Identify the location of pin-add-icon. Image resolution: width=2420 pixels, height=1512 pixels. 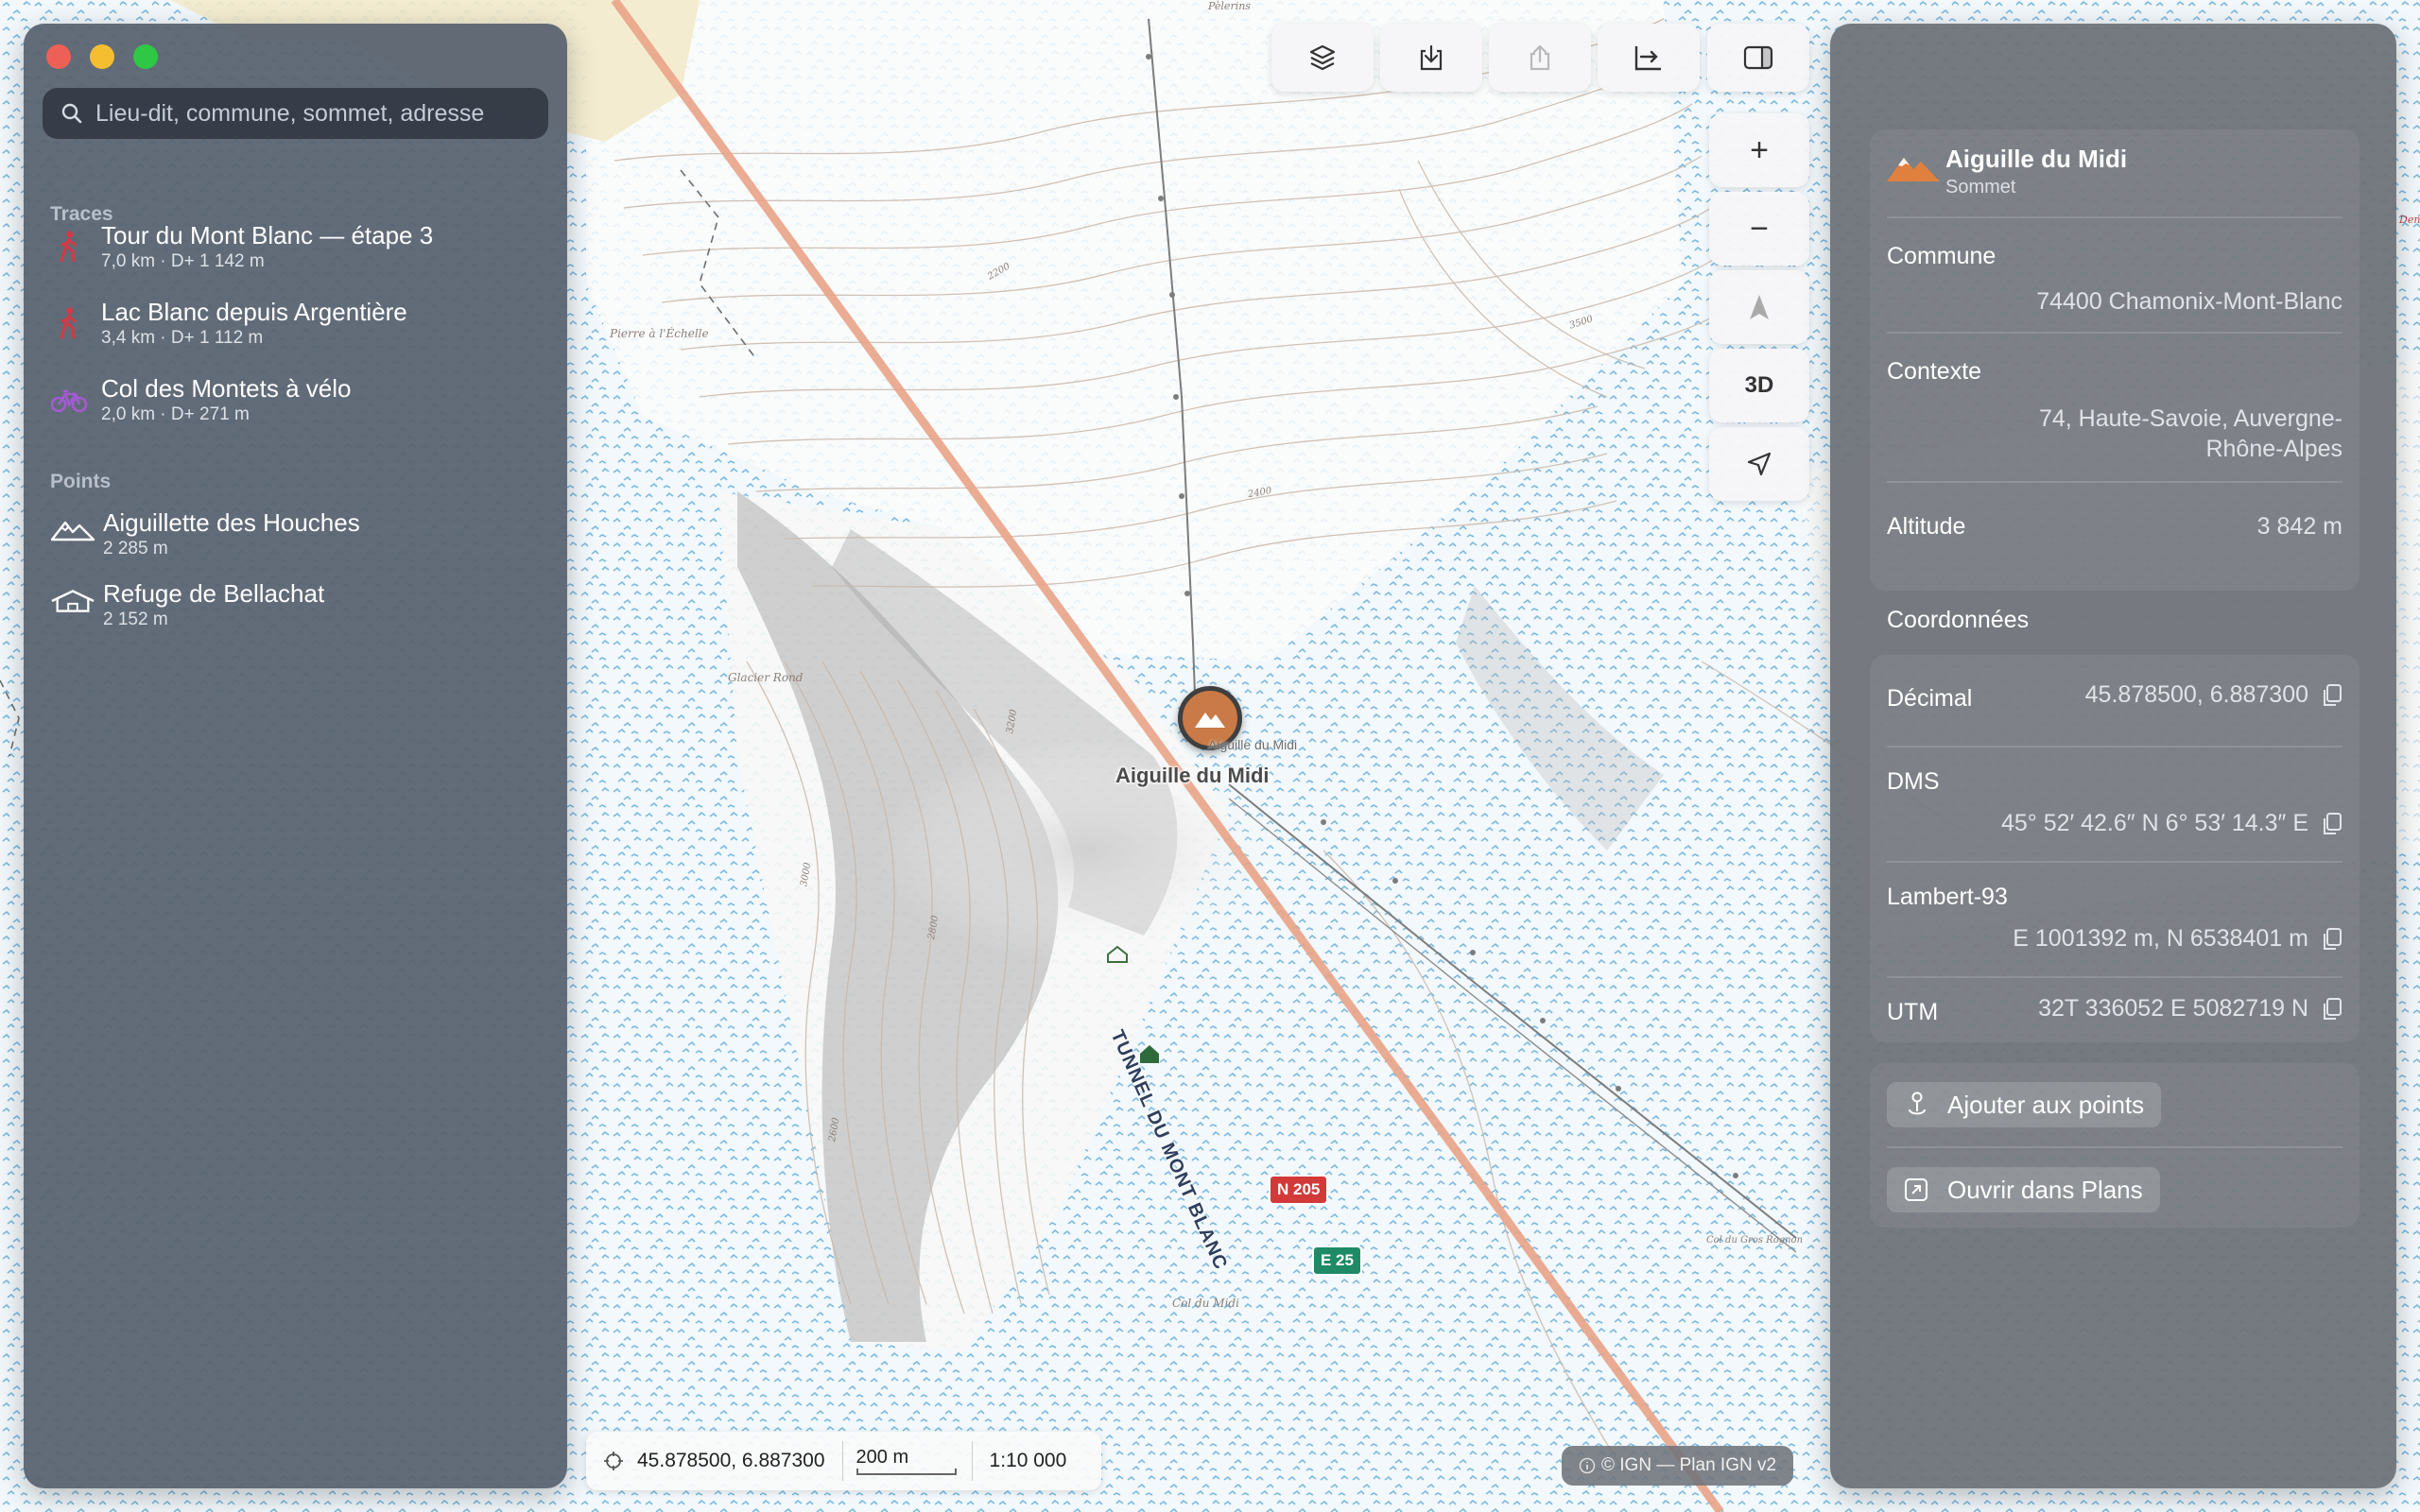
(1917, 1103).